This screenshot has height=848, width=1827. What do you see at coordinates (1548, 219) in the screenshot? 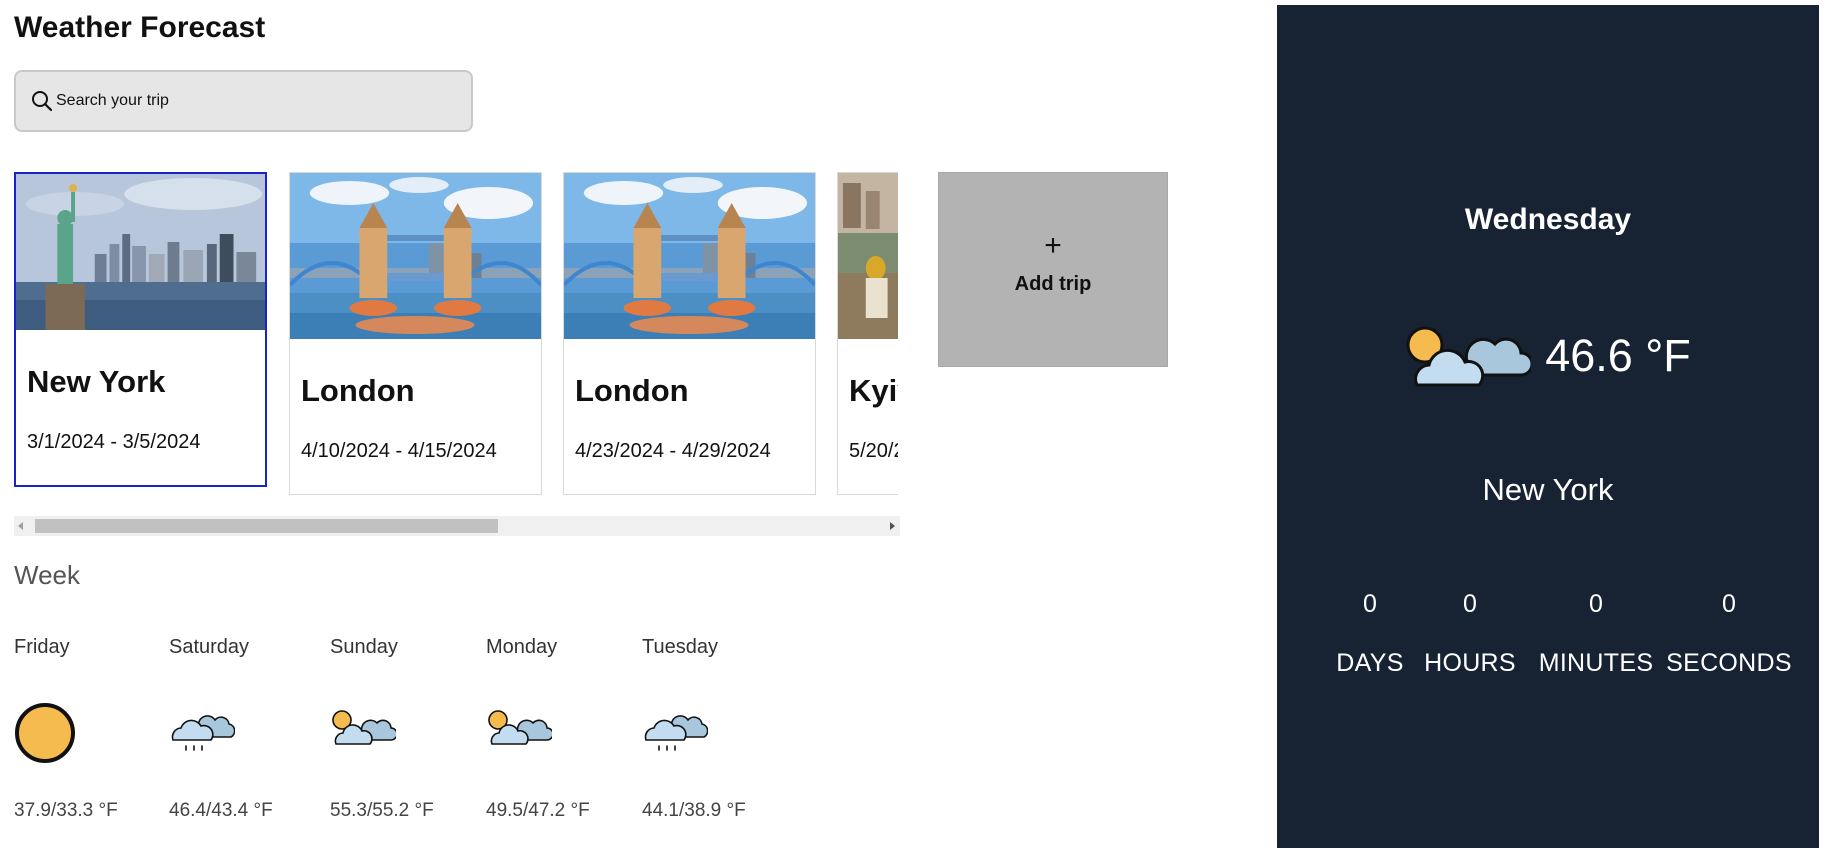
I see `current-day: Wednesday` at bounding box center [1548, 219].